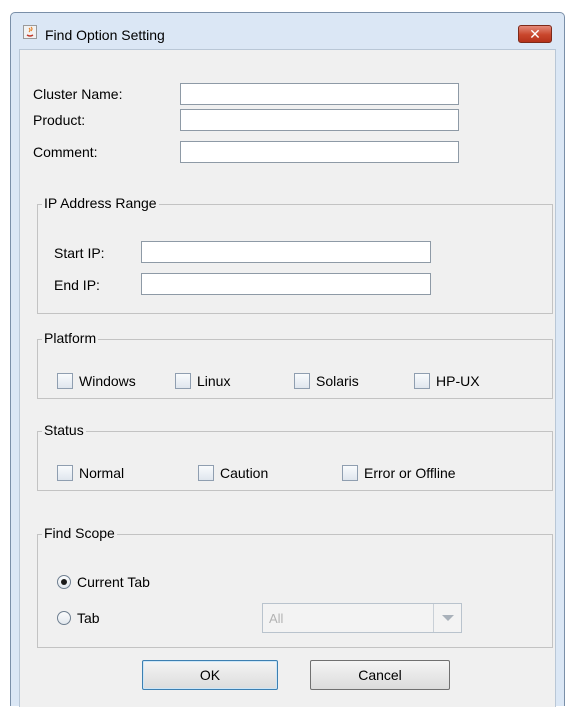  I want to click on linux-checkbox: Linux, so click(202, 381).